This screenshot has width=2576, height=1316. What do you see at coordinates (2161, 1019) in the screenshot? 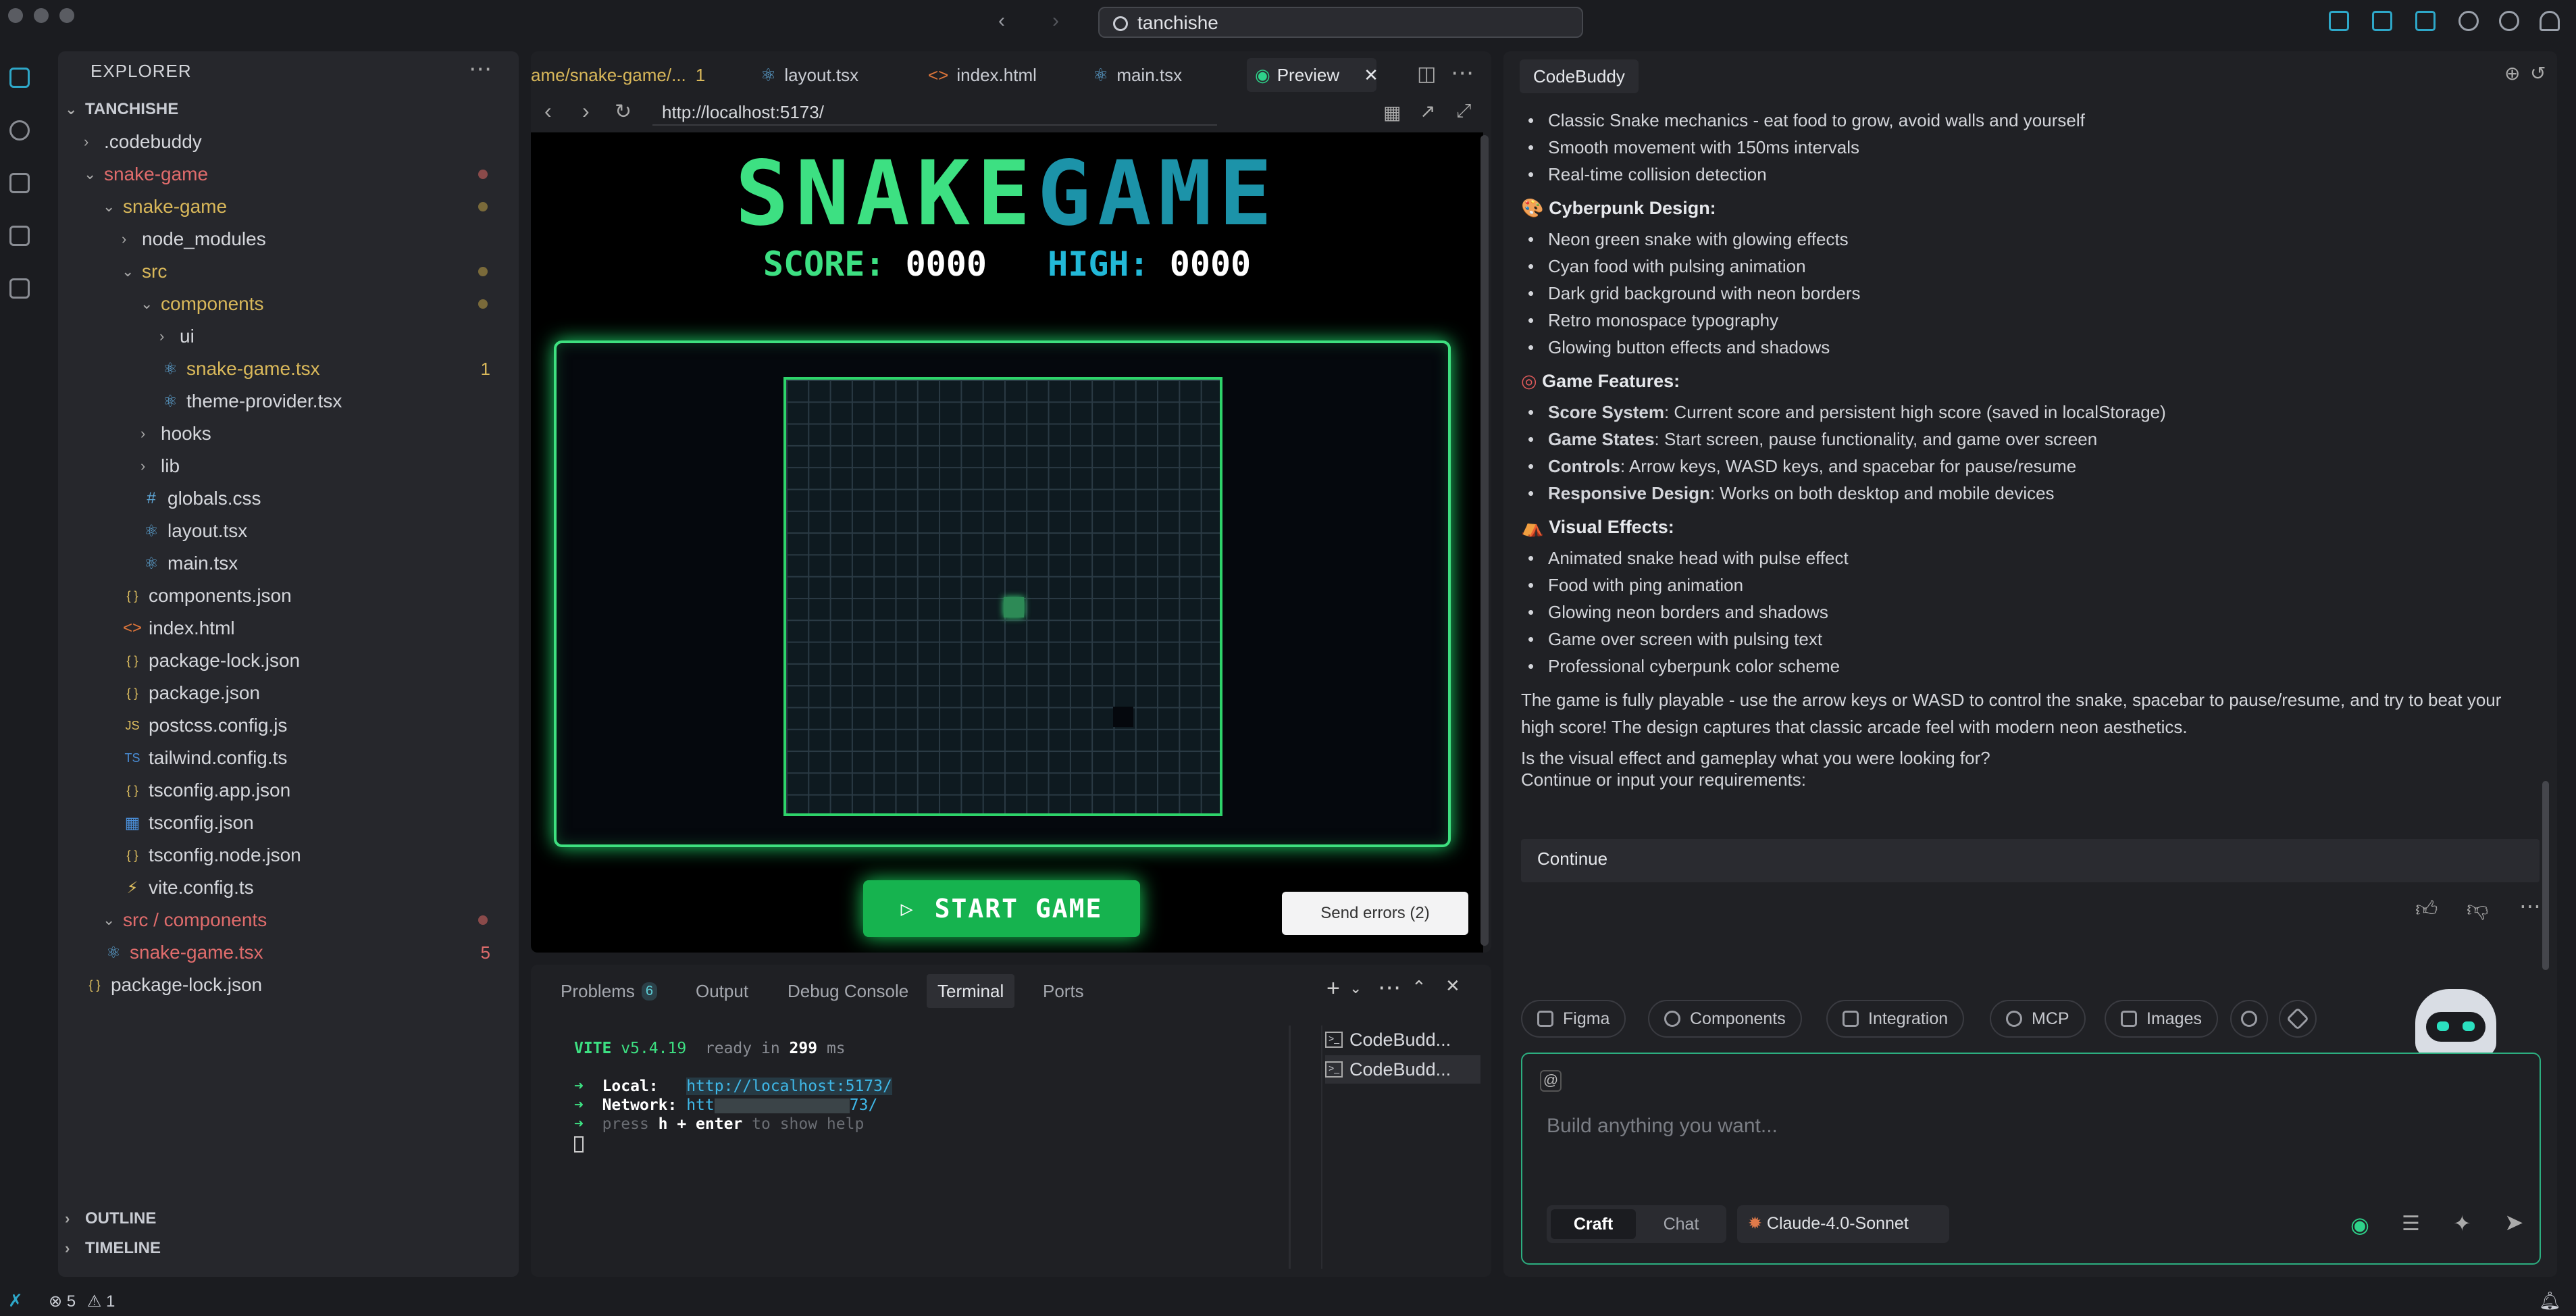
I see `chip-images: Images` at bounding box center [2161, 1019].